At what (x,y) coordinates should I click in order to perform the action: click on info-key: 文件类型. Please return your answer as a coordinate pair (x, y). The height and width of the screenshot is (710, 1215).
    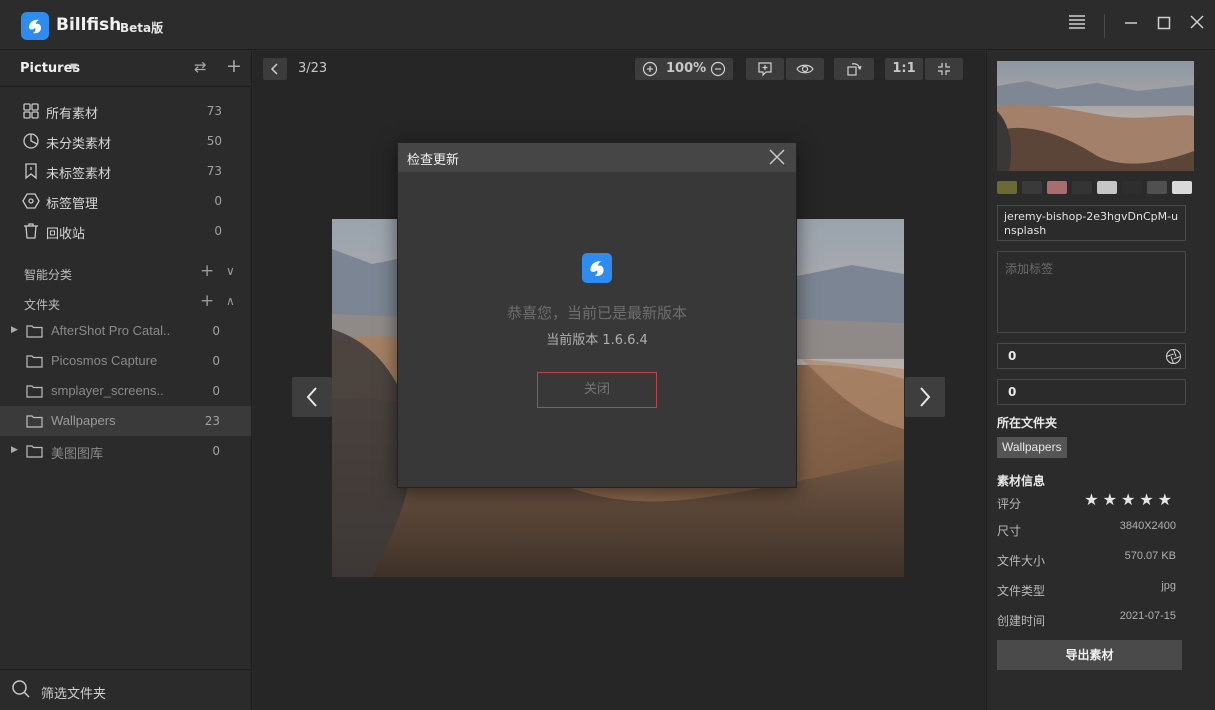
    Looking at the image, I should click on (1021, 591).